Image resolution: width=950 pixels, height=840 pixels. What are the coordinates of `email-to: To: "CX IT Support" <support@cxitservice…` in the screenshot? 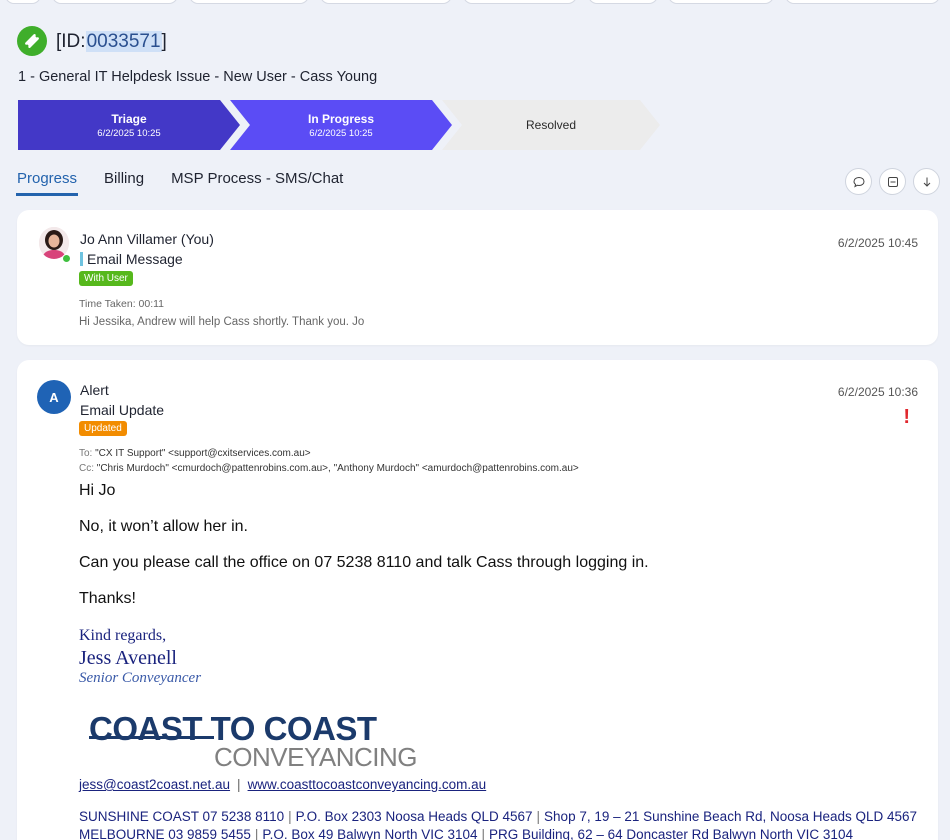 It's located at (195, 453).